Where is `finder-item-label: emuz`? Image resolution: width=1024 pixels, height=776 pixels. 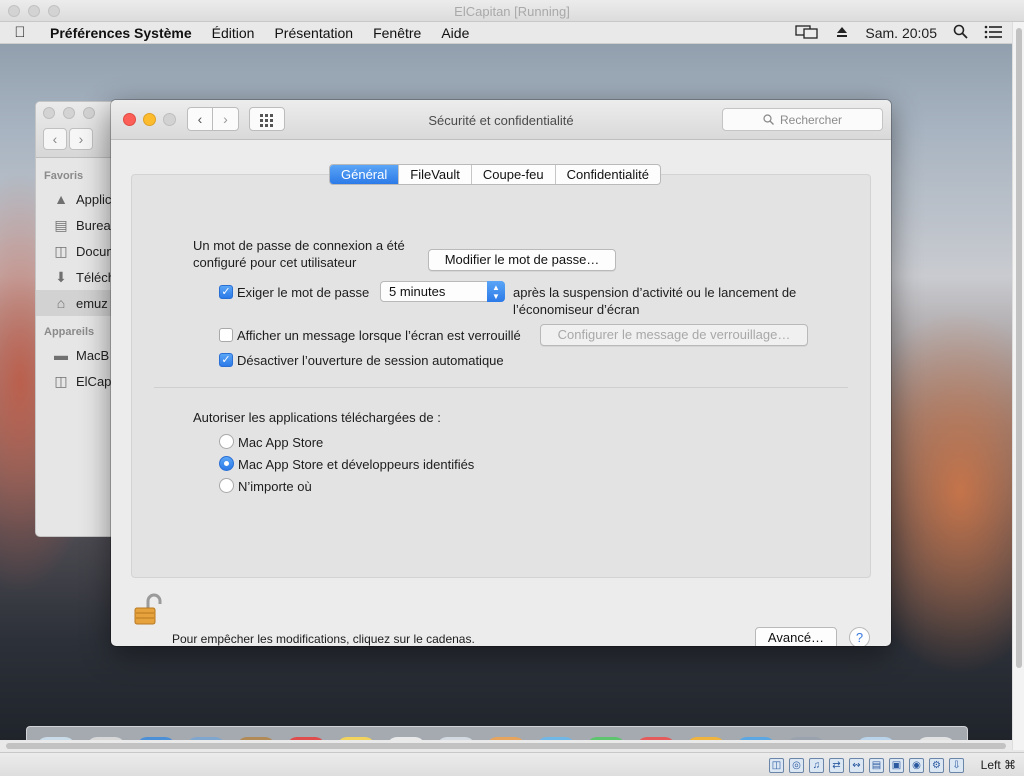
finder-item-label: emuz is located at coordinates (92, 303).